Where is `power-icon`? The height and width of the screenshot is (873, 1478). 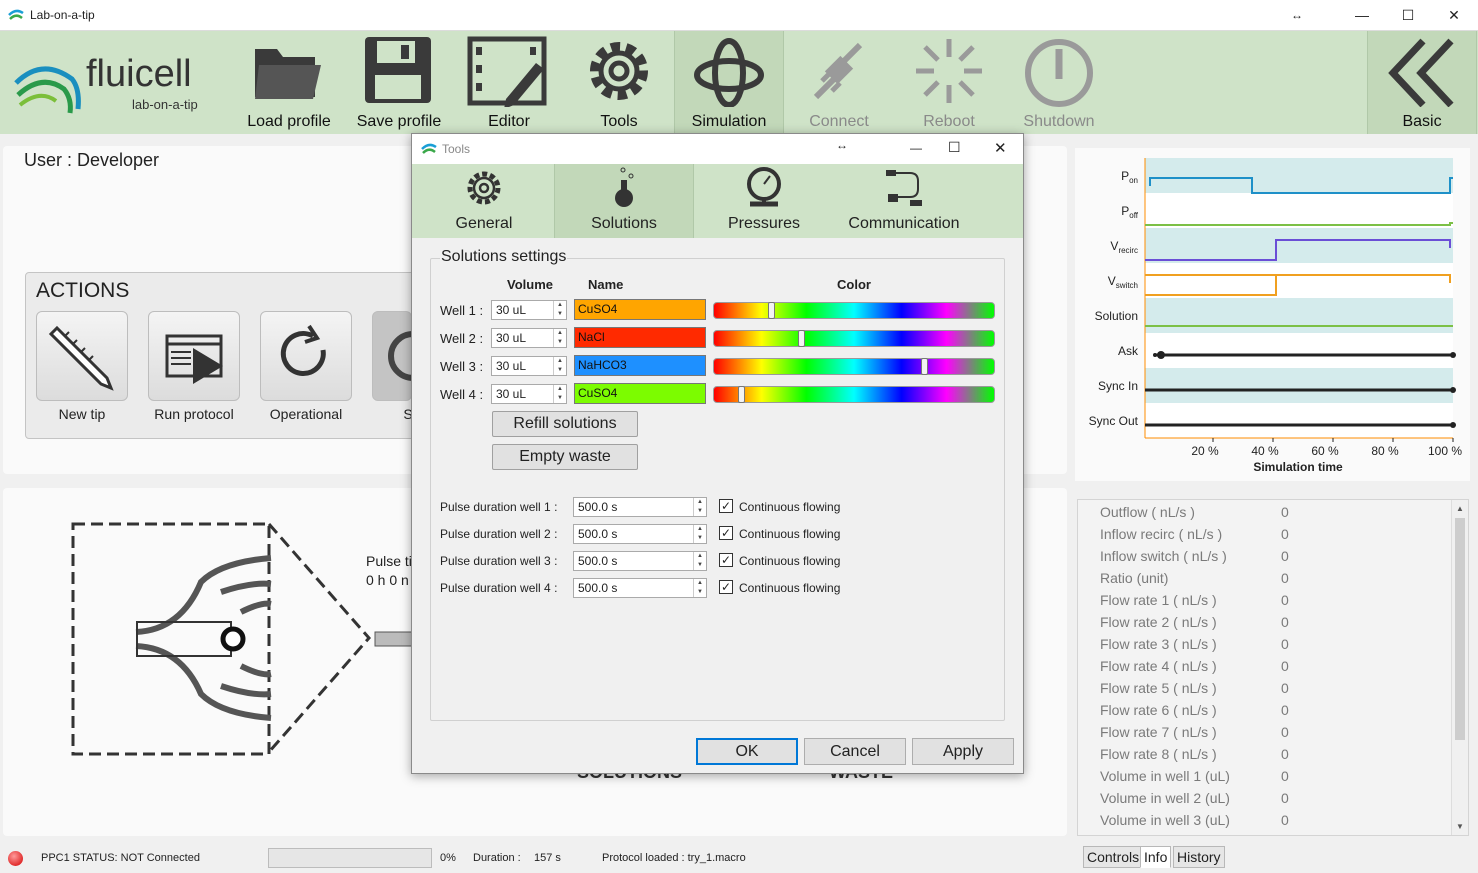 power-icon is located at coordinates (1059, 73).